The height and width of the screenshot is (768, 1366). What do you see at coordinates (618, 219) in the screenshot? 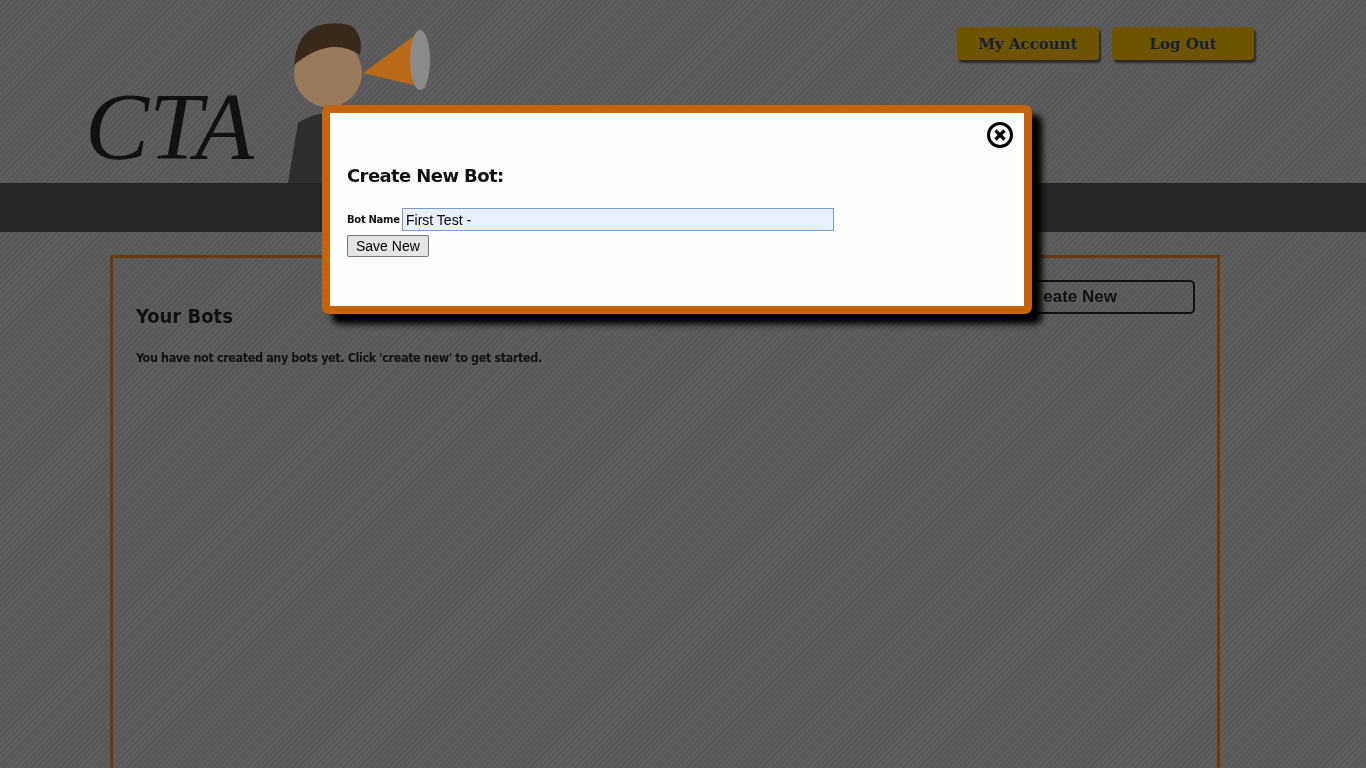
I see `bot-name-field: First Test -` at bounding box center [618, 219].